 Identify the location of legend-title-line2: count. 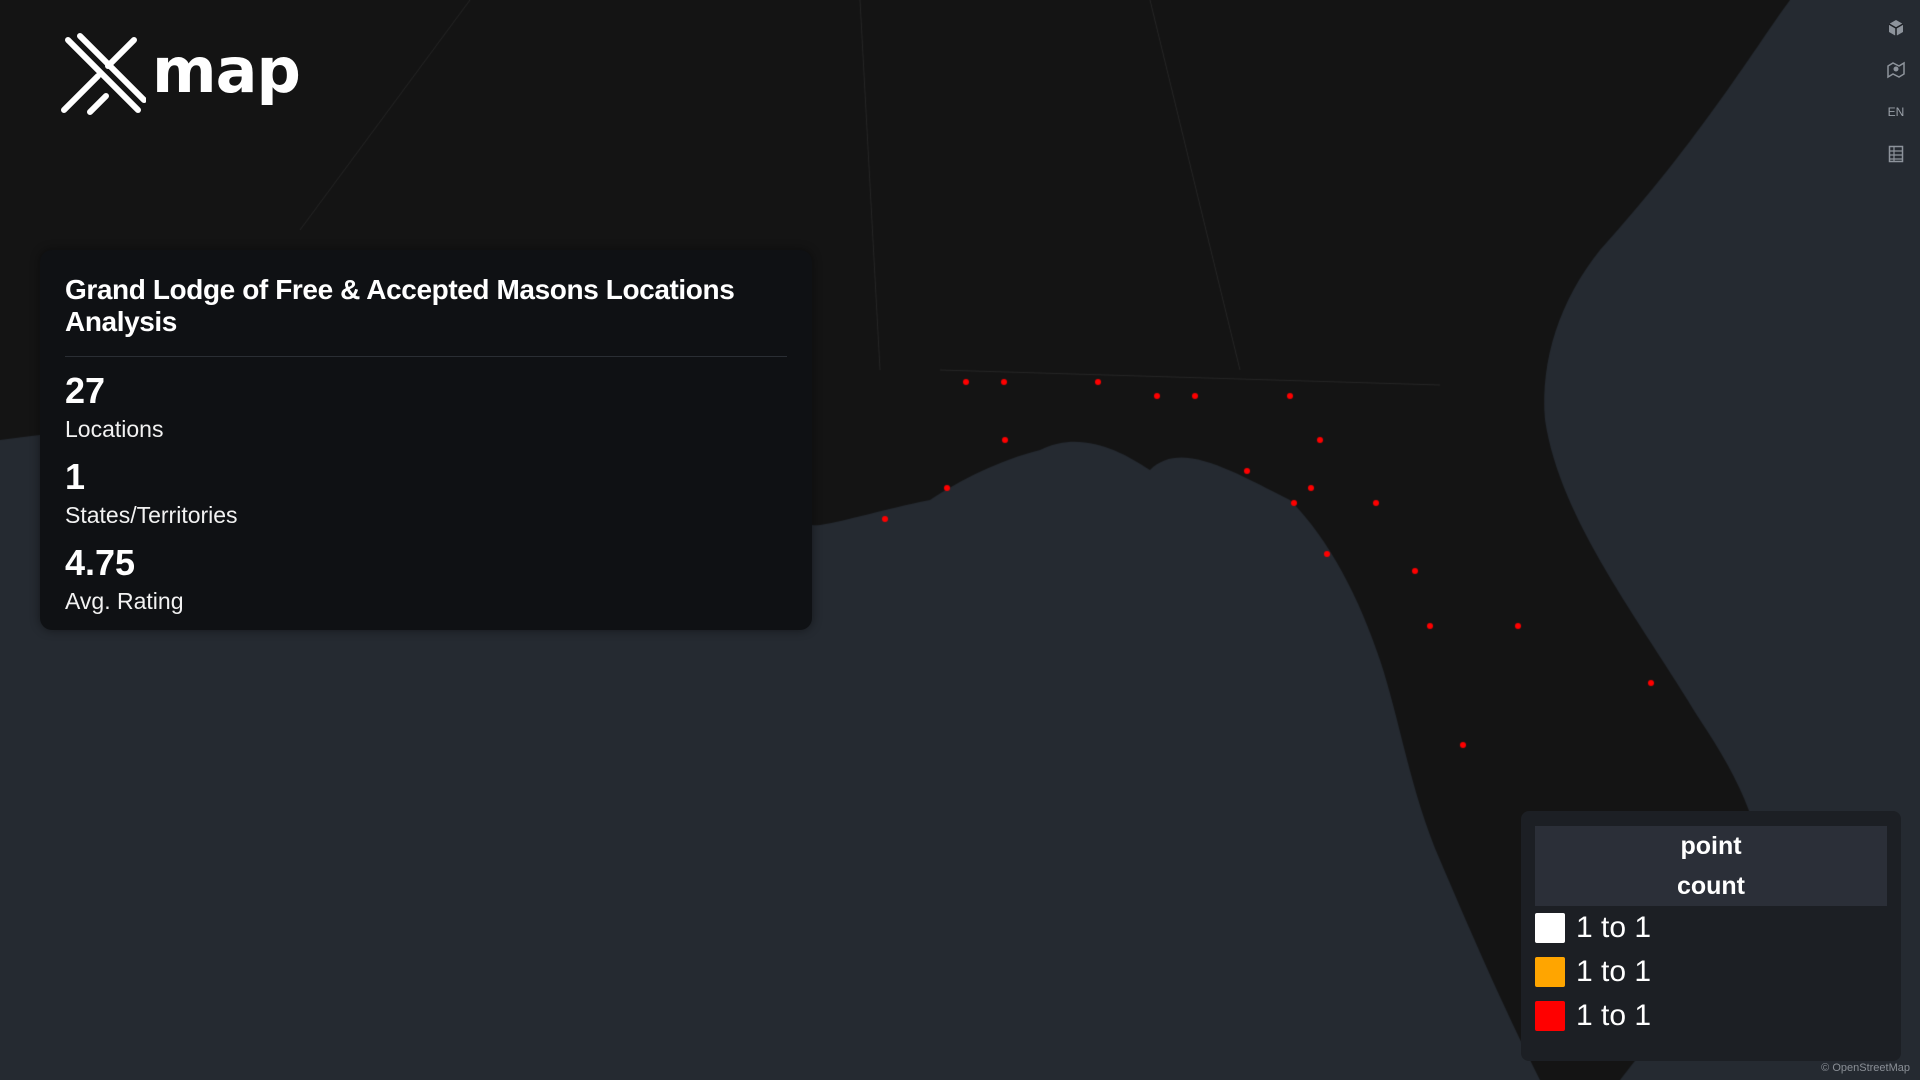
(1711, 886).